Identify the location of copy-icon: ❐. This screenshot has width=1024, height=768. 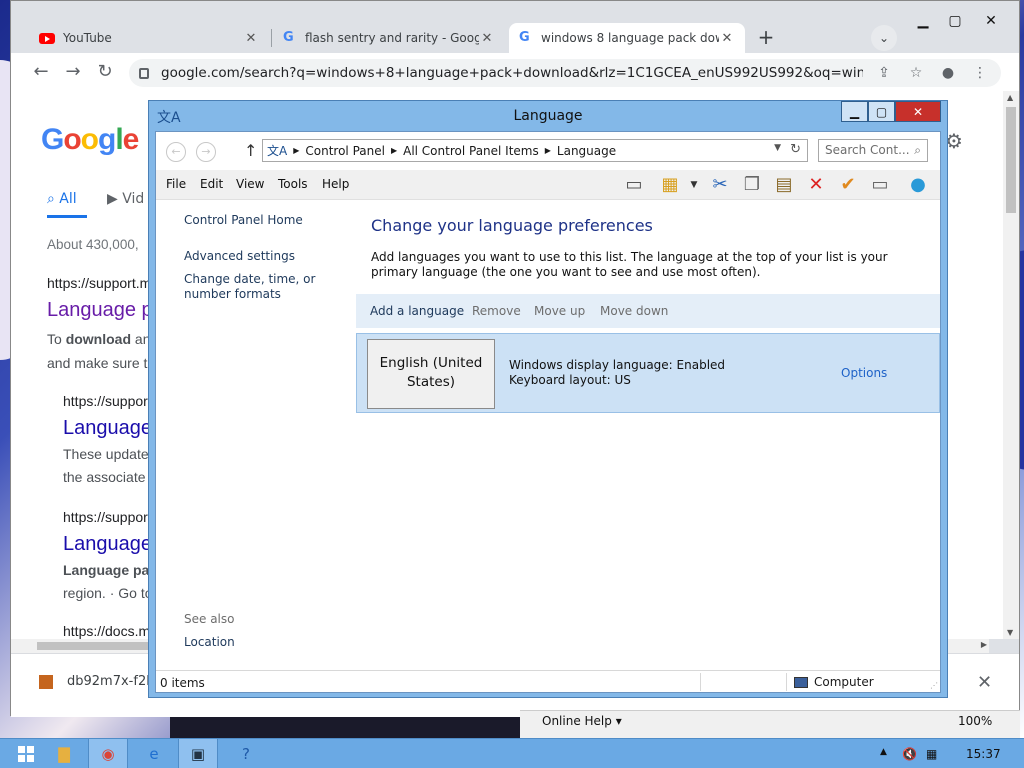
(752, 185).